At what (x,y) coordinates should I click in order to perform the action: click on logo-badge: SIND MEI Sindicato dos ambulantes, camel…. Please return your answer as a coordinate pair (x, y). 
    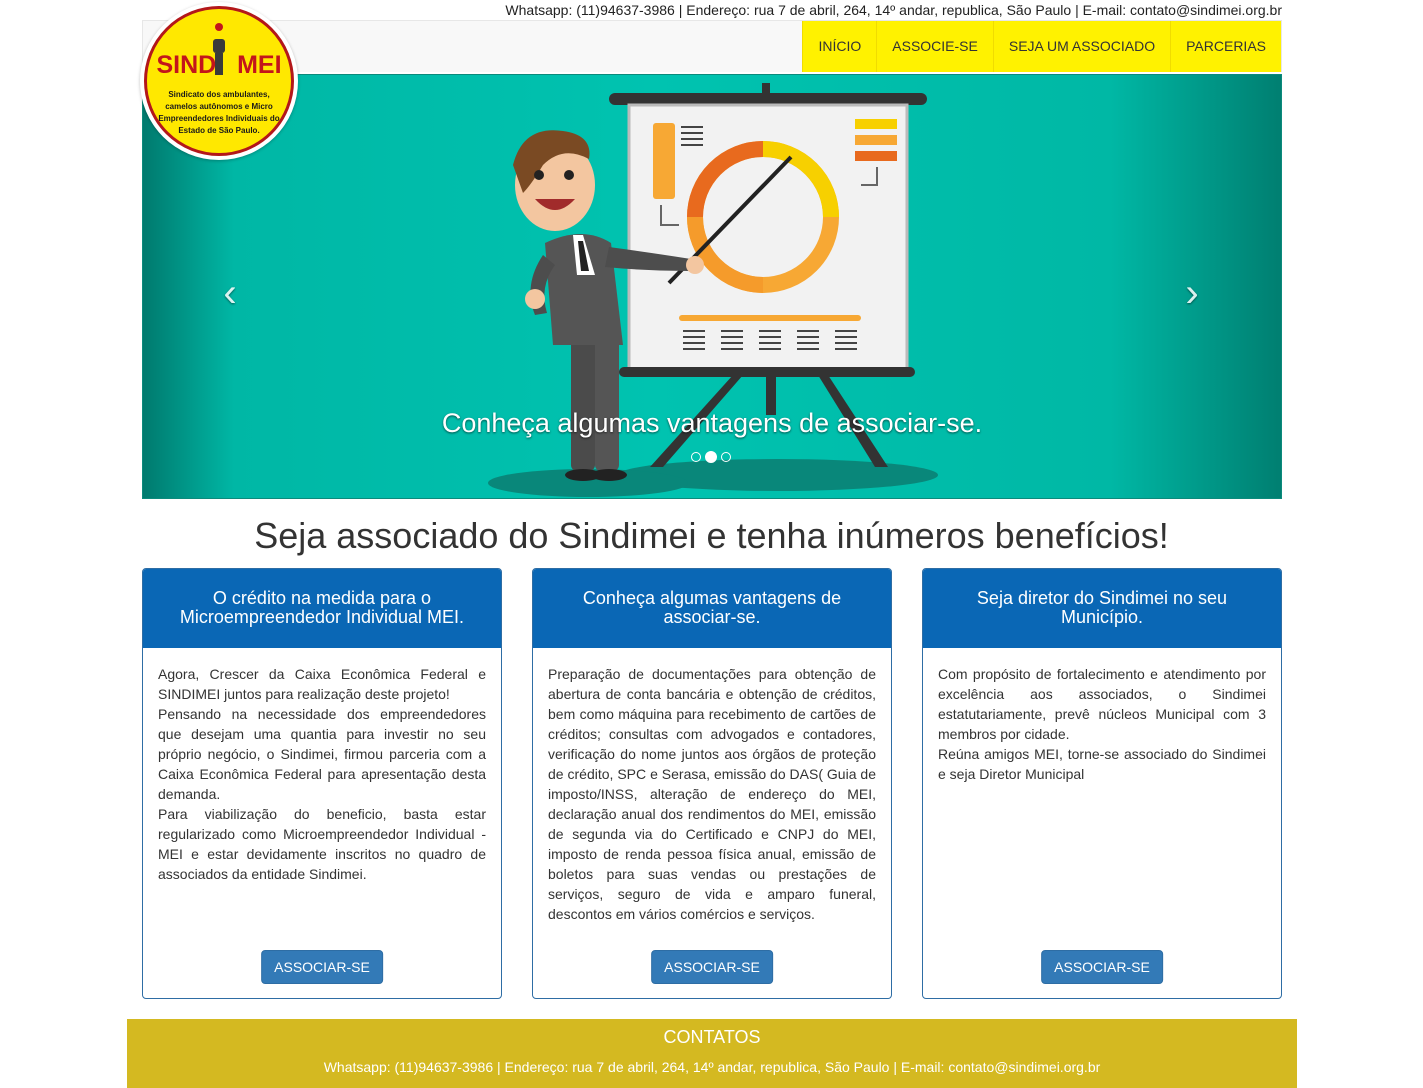
    Looking at the image, I should click on (219, 81).